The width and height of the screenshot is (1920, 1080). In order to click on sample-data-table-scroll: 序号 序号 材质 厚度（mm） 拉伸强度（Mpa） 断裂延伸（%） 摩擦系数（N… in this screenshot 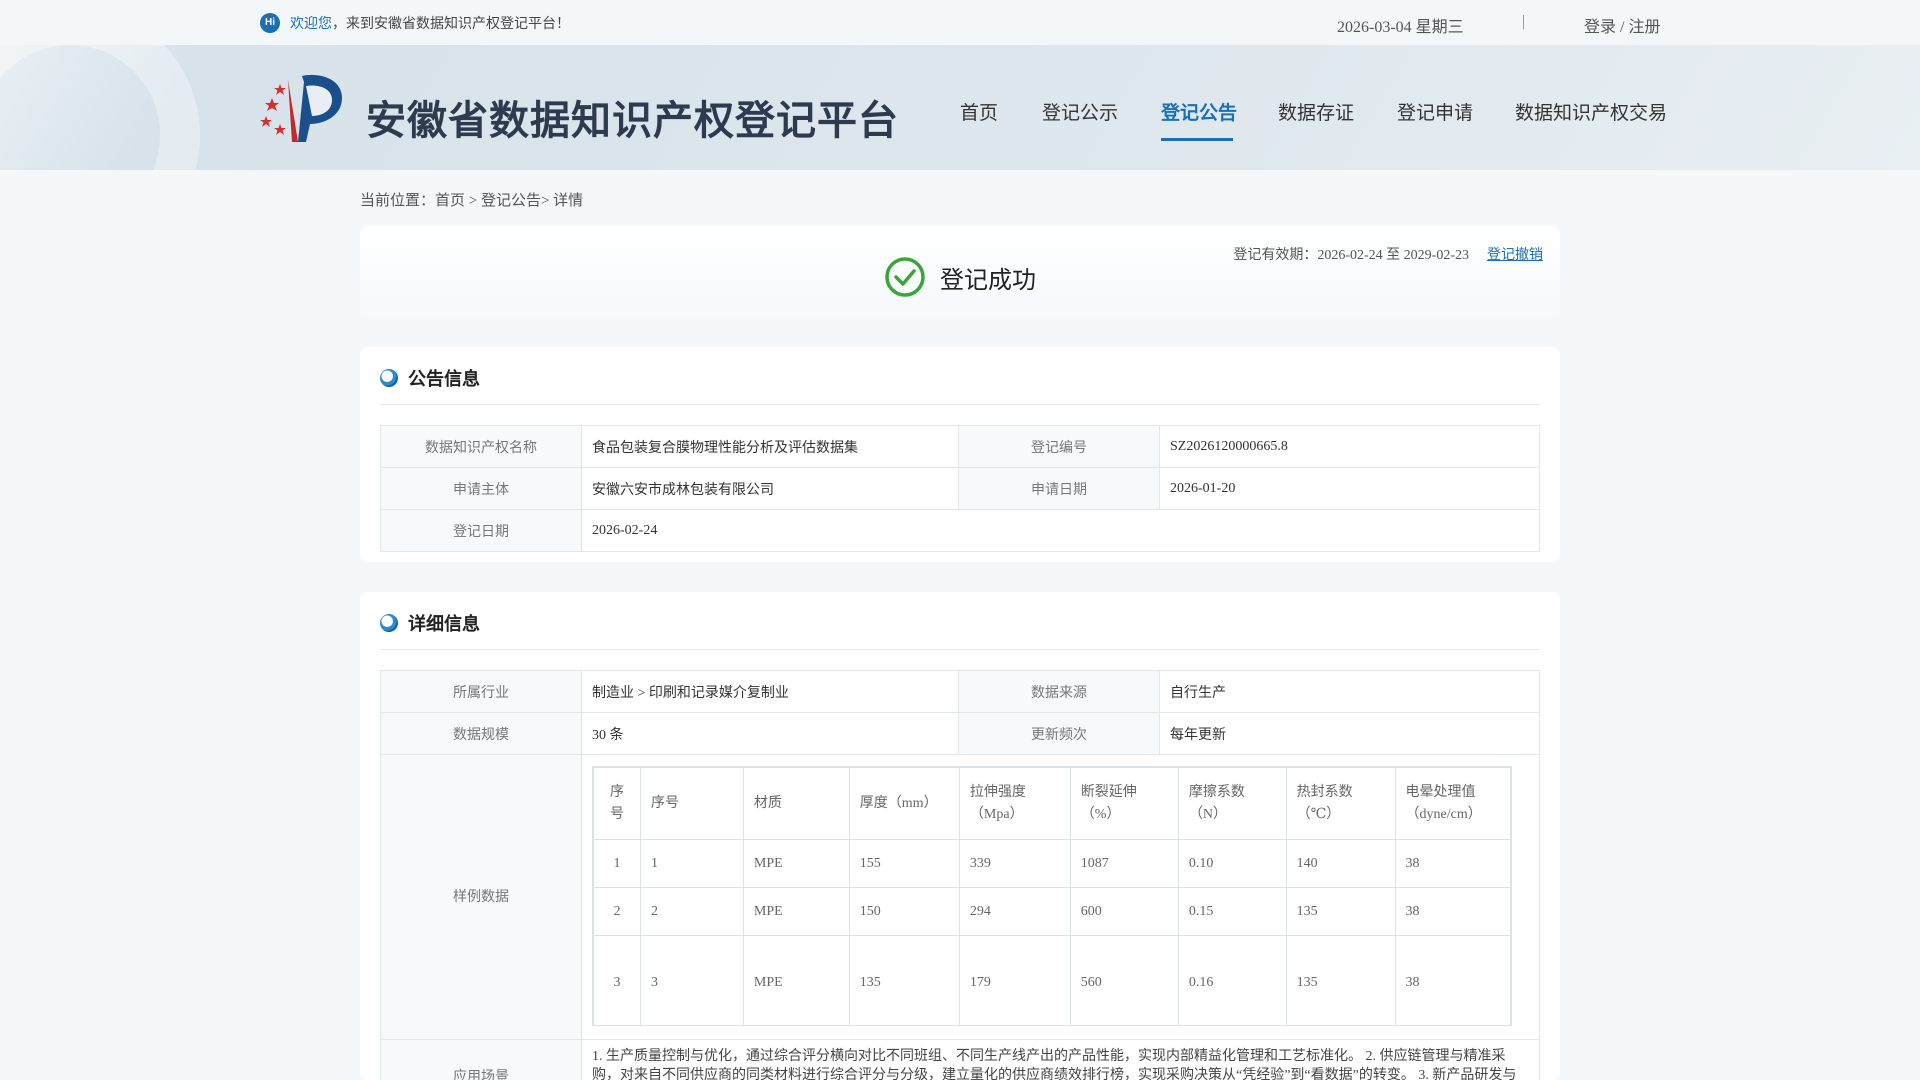, I will do `click(1052, 896)`.